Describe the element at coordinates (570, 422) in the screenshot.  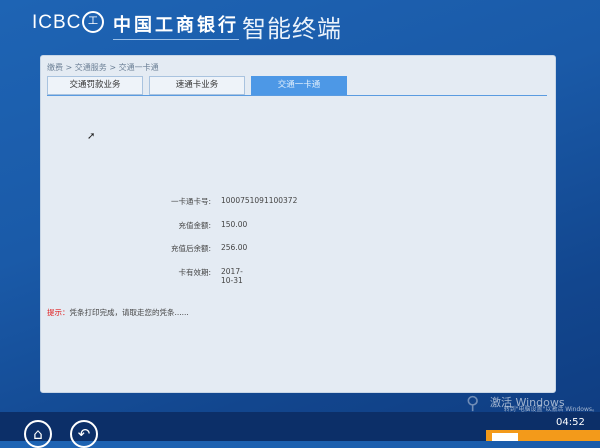
I see `clock: 04:52` at that location.